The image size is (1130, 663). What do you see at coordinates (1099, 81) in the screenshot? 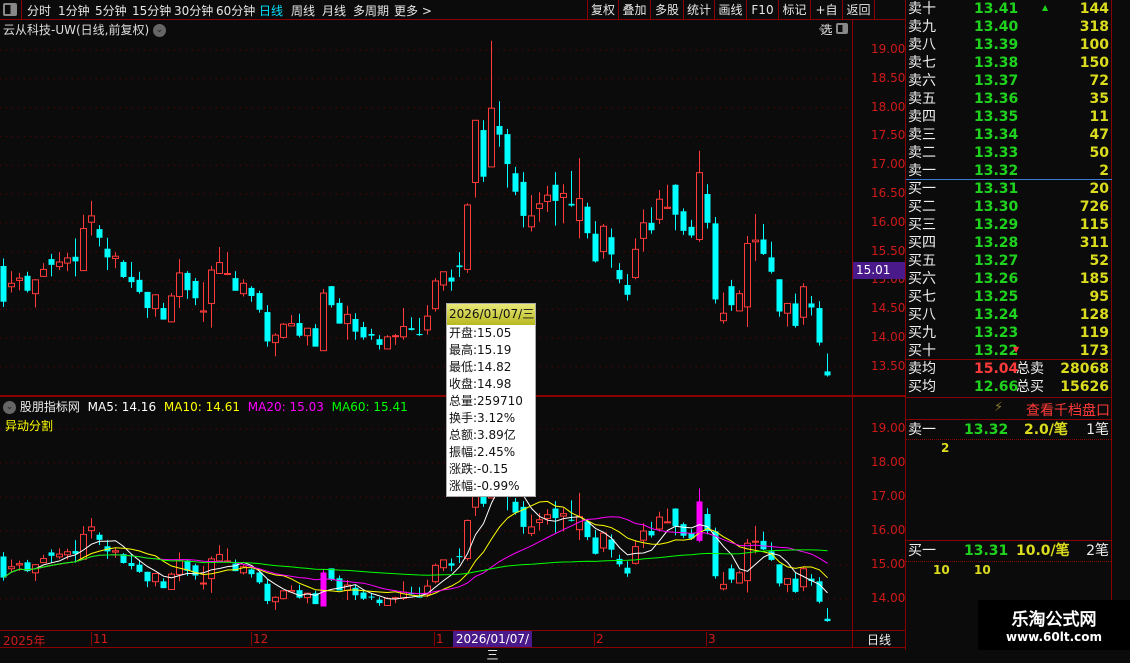
I see `level-volume: 72` at bounding box center [1099, 81].